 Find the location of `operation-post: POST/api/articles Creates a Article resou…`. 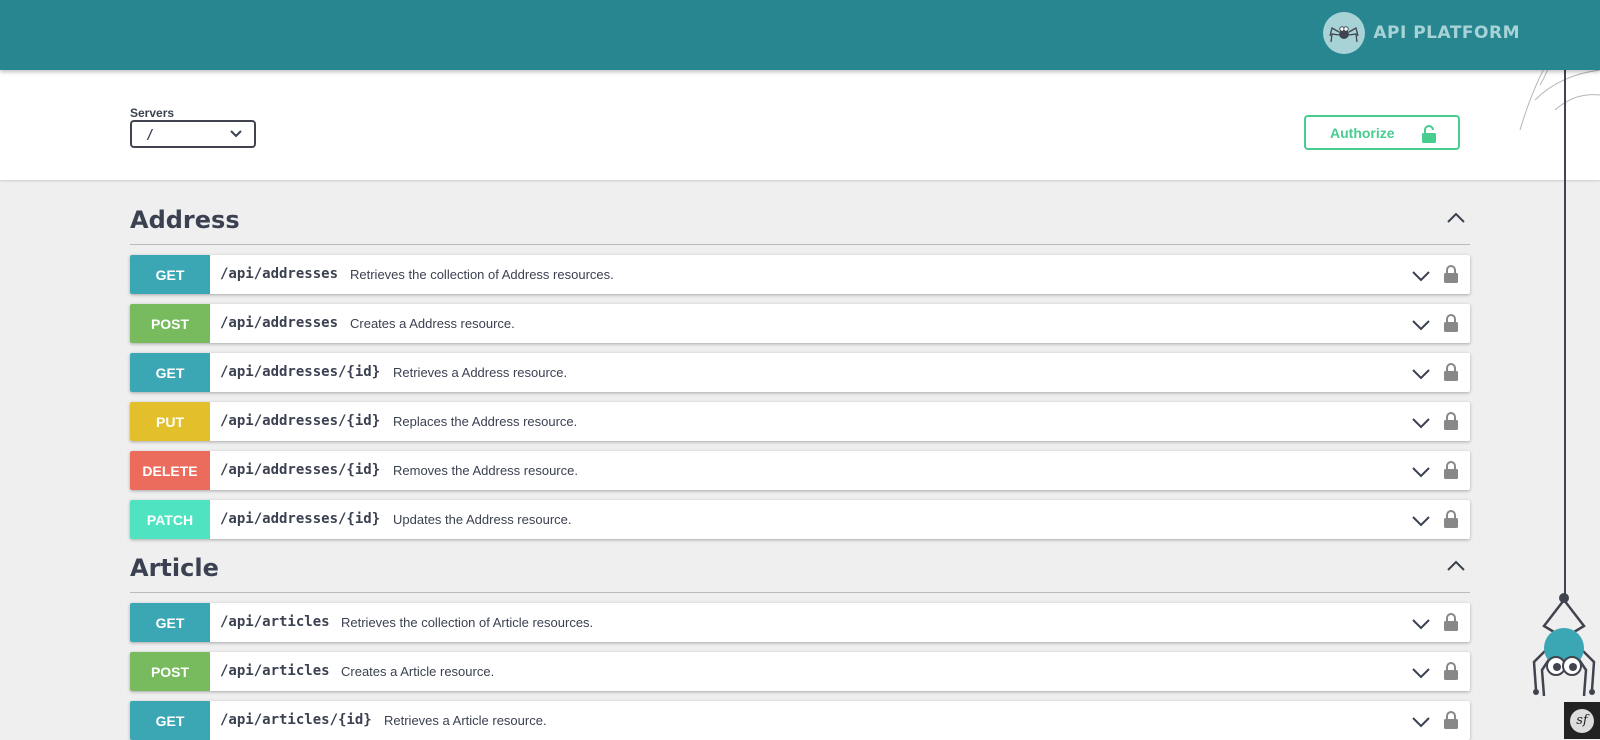

operation-post: POST/api/articles Creates a Article resou… is located at coordinates (800, 671).